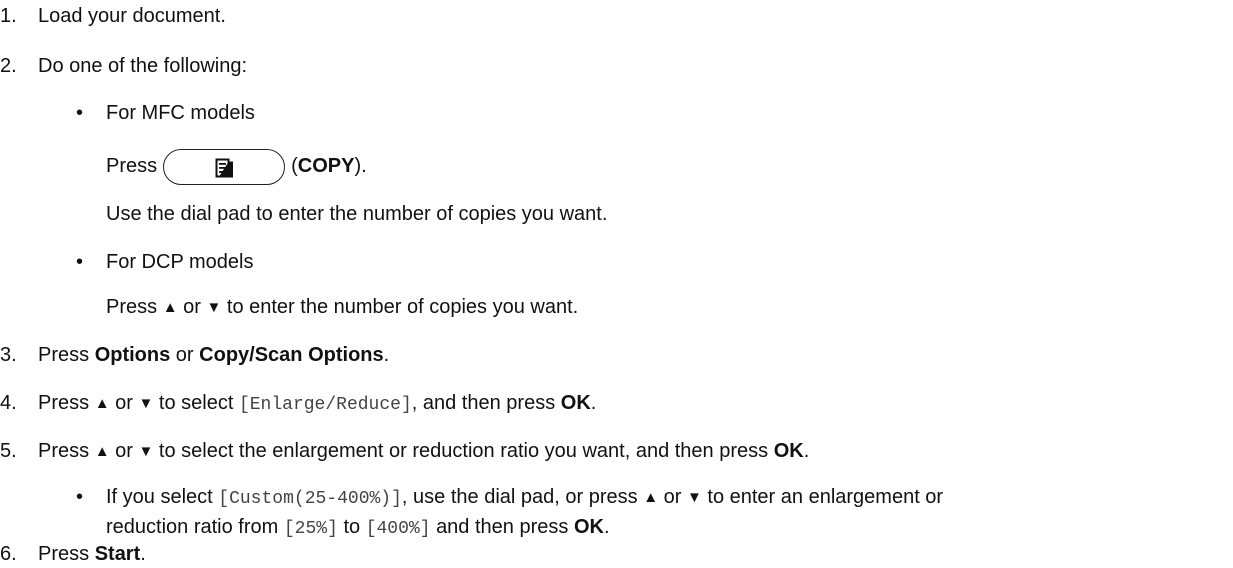 This screenshot has height=568, width=1233. I want to click on step-text: Do one of the following:, so click(143, 66).